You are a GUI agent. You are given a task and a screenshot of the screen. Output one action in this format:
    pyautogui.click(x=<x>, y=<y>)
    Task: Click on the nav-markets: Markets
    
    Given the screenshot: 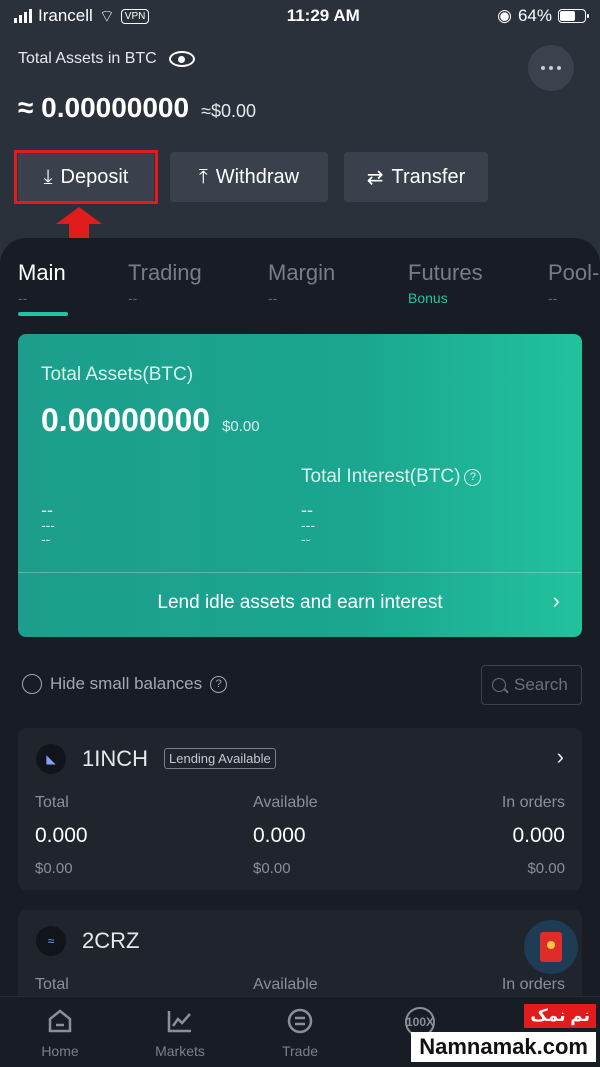 What is the action you would take?
    pyautogui.click(x=180, y=1032)
    